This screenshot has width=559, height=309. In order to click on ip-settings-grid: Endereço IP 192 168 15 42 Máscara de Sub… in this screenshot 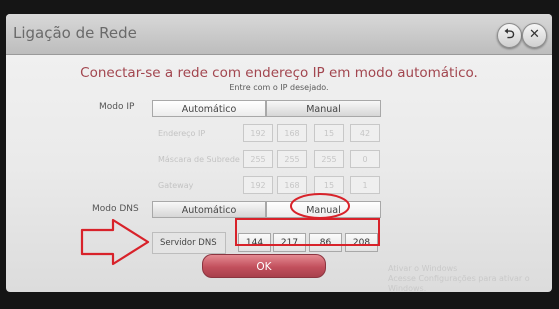, I will do `click(268, 160)`.